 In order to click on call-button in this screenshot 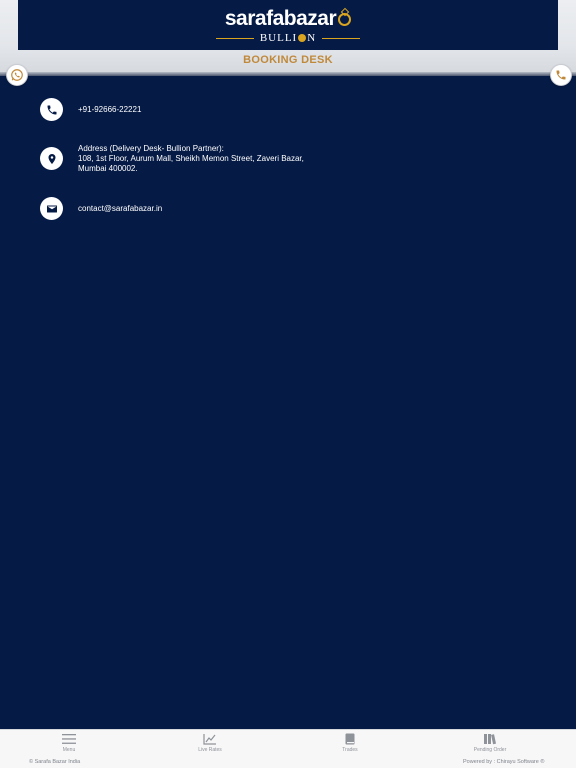, I will do `click(561, 75)`.